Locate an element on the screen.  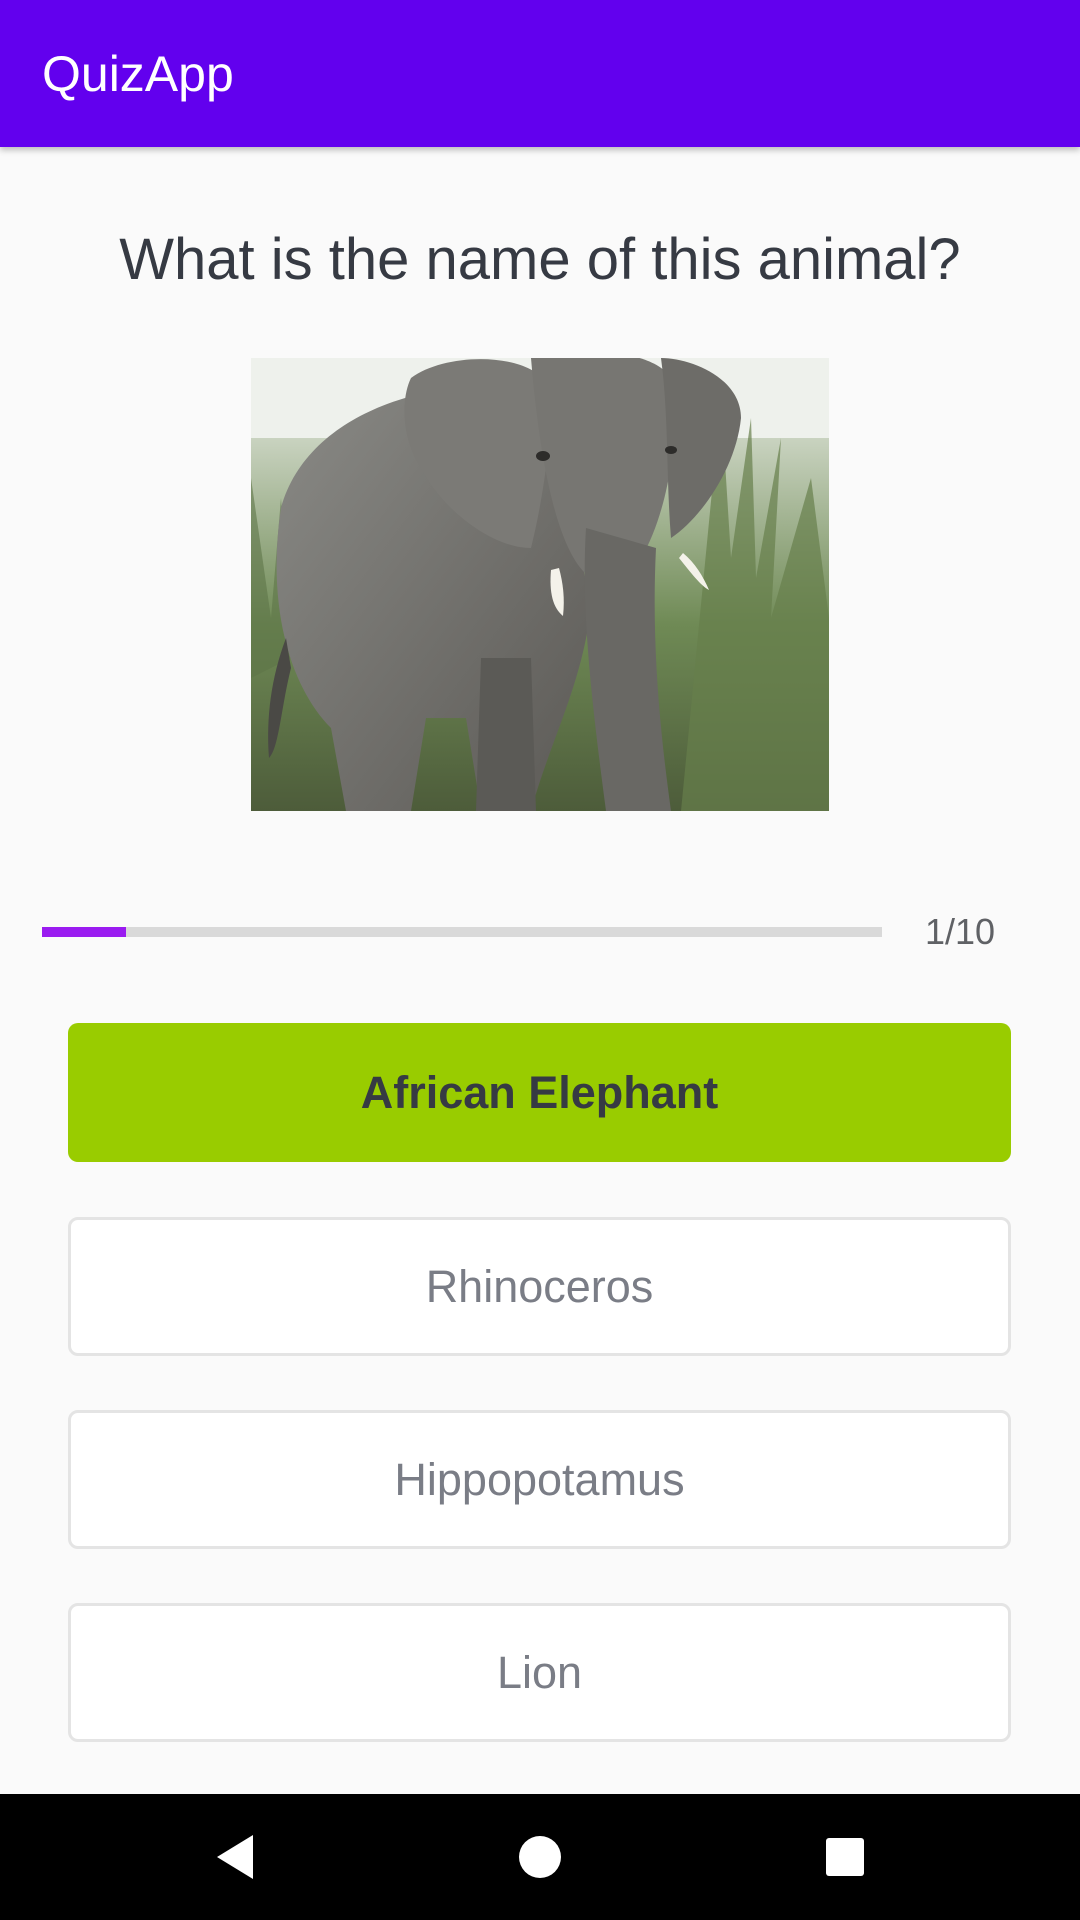
progress-bar is located at coordinates (462, 932).